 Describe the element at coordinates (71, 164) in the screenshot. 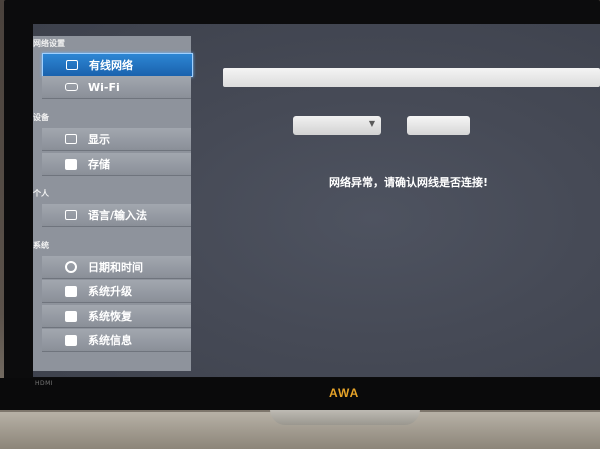

I see `folder-icon` at that location.